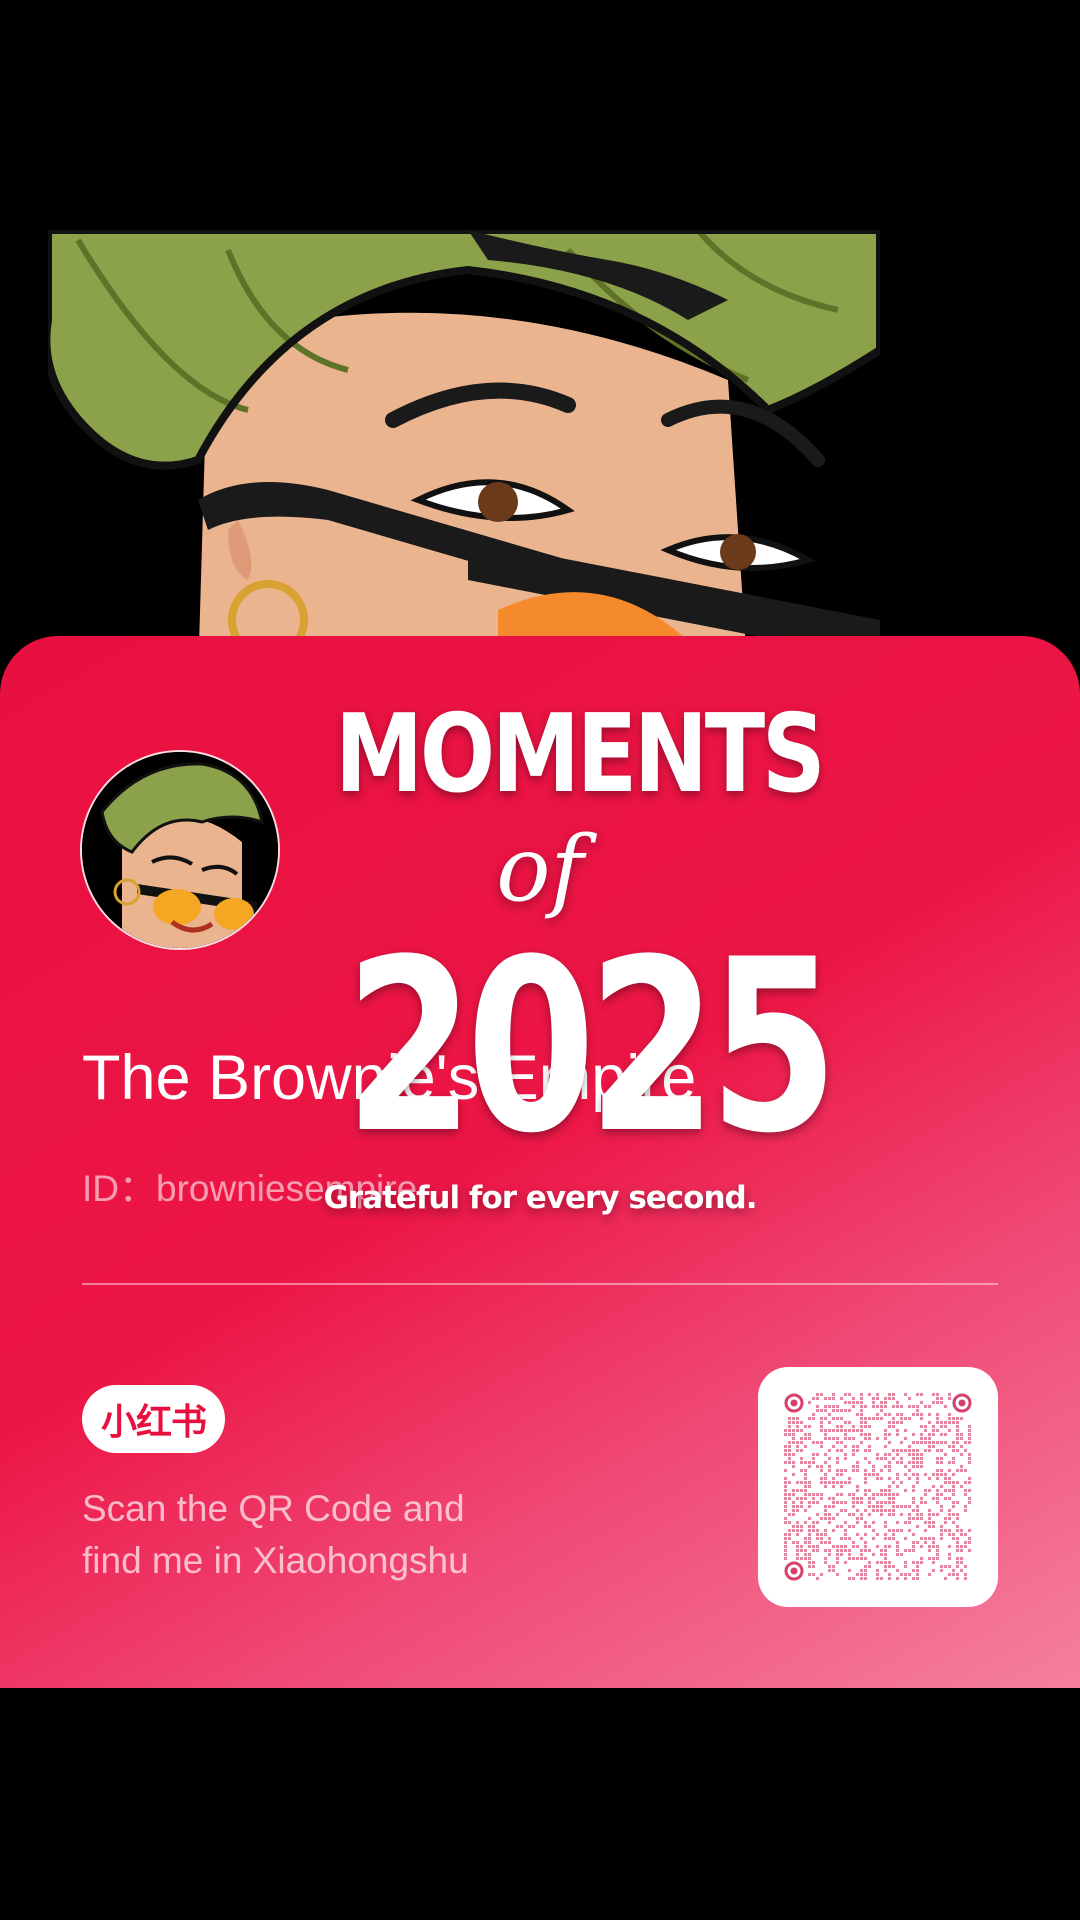 The width and height of the screenshot is (1080, 1920). Describe the element at coordinates (250, 1188) in the screenshot. I see `user-id: ID：browniesempire` at that location.